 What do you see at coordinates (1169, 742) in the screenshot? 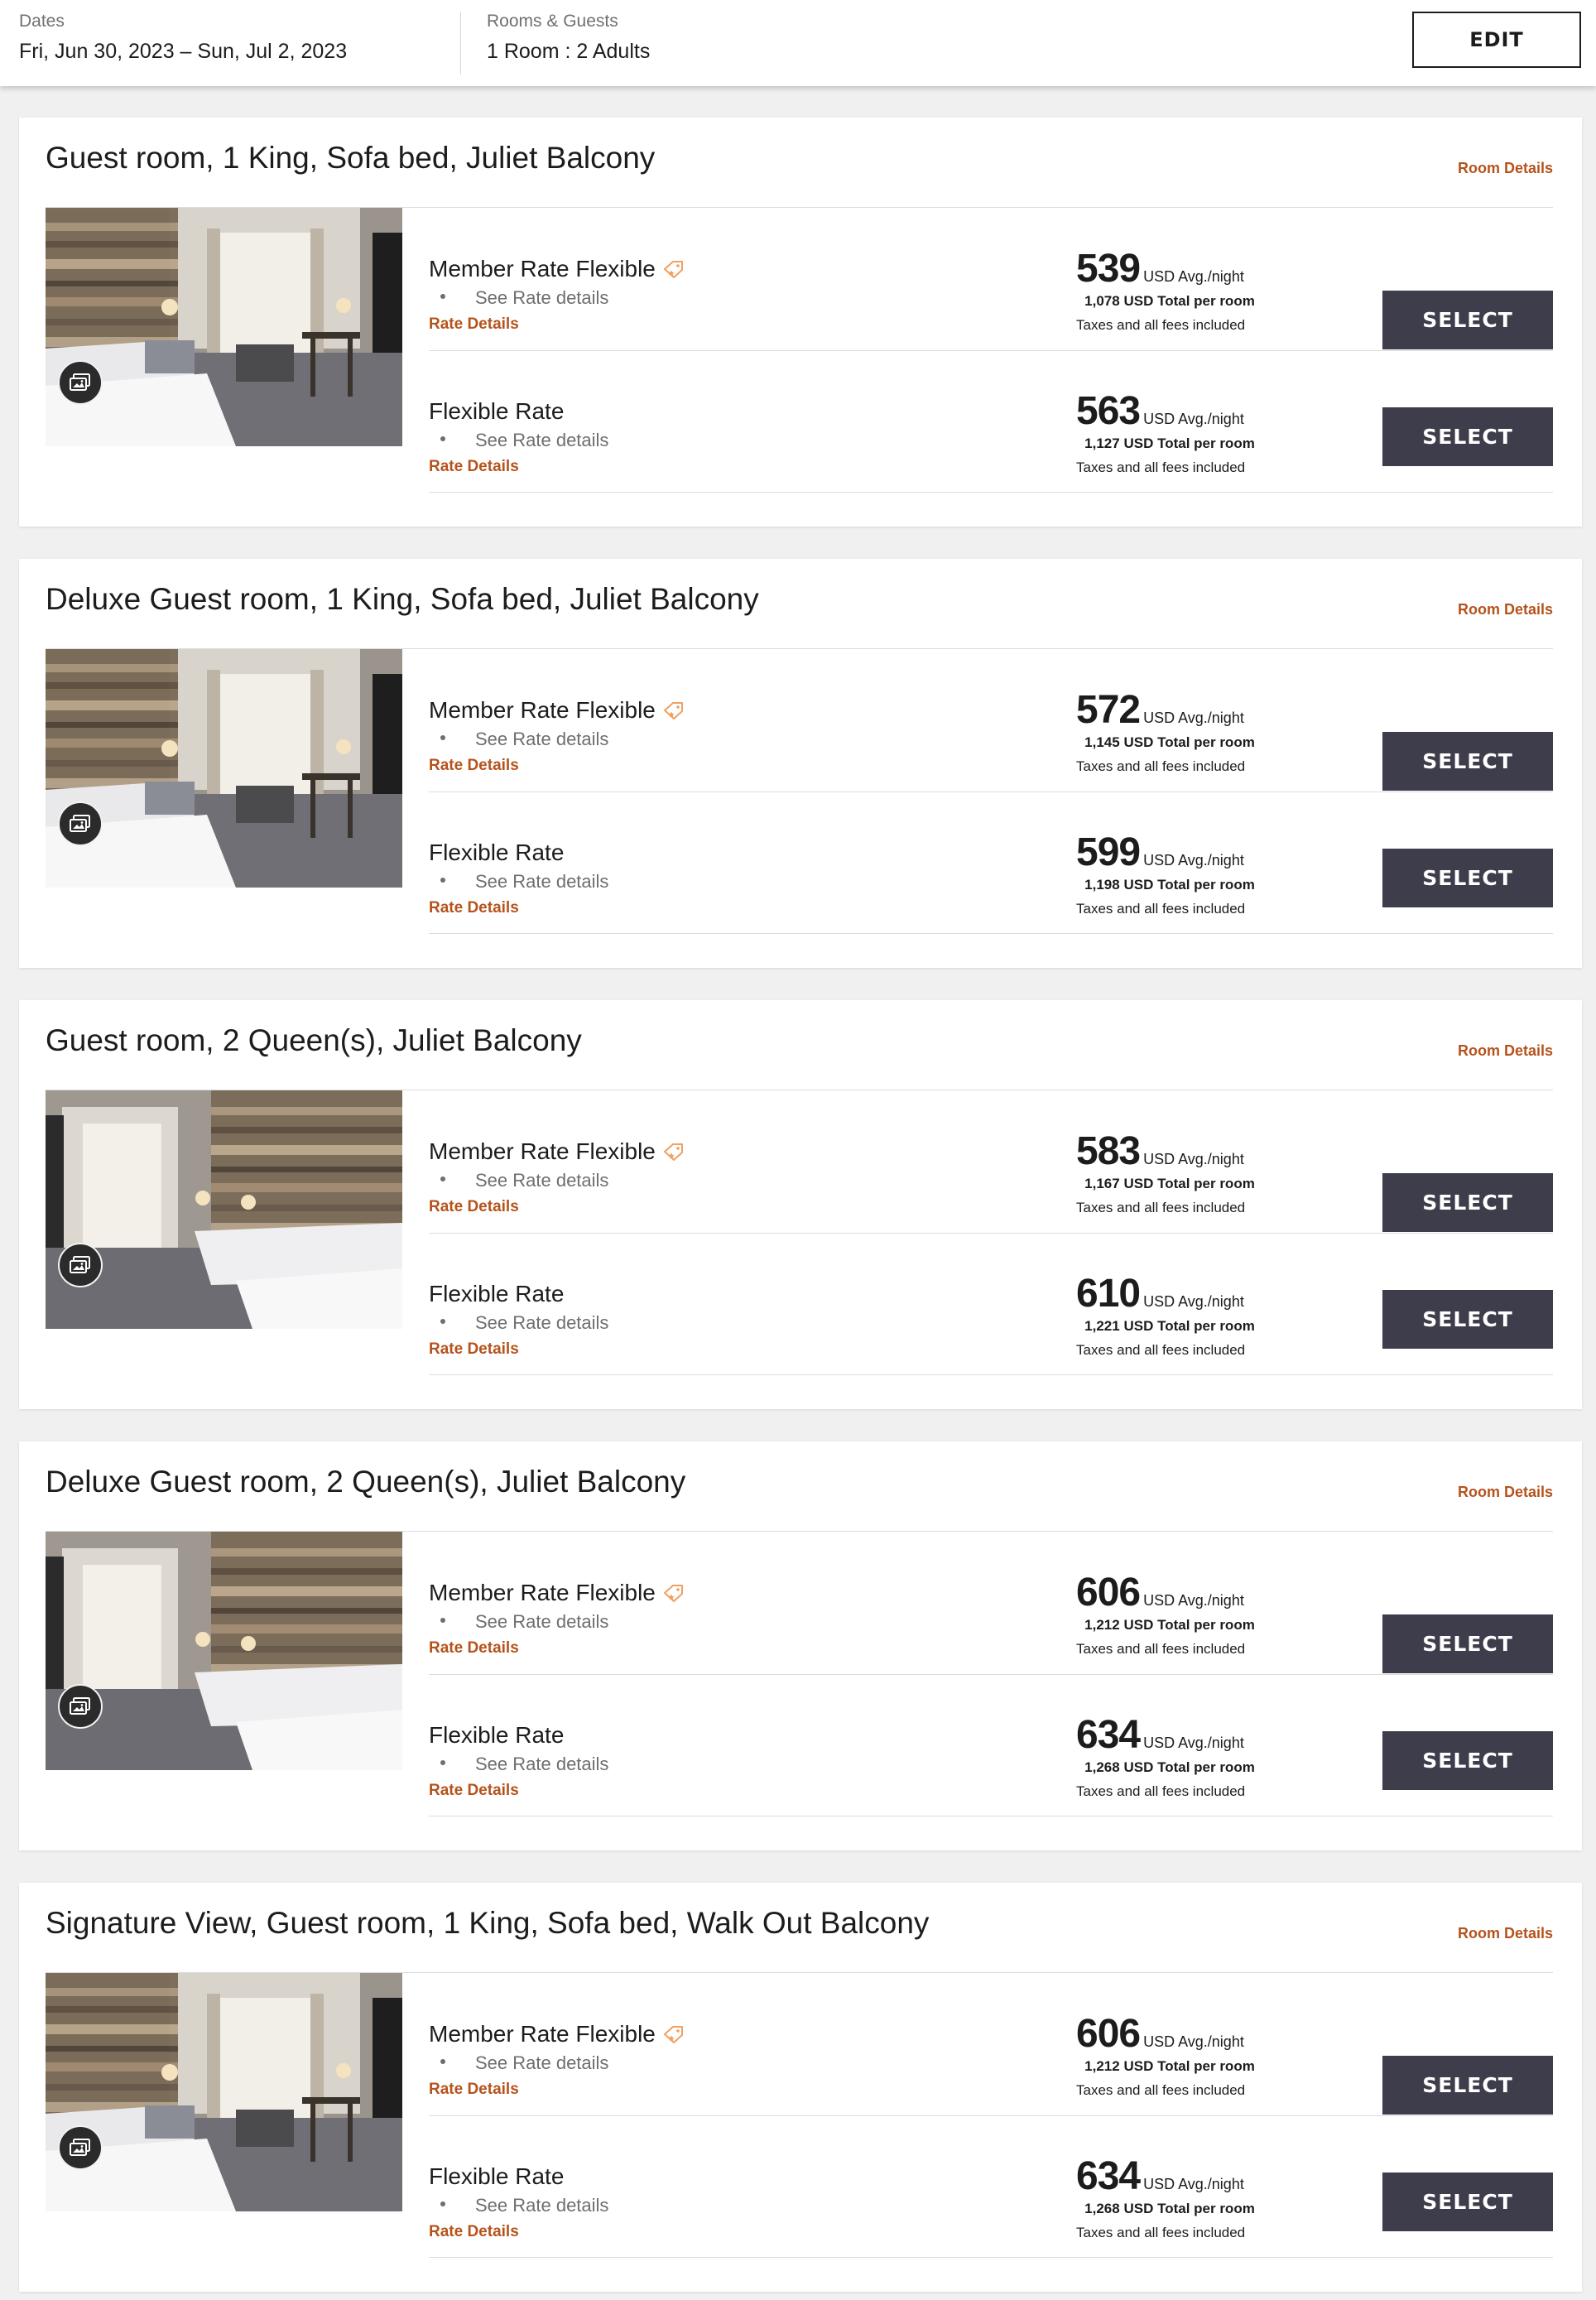
I see `total-price: 1,145 USD Total per room` at bounding box center [1169, 742].